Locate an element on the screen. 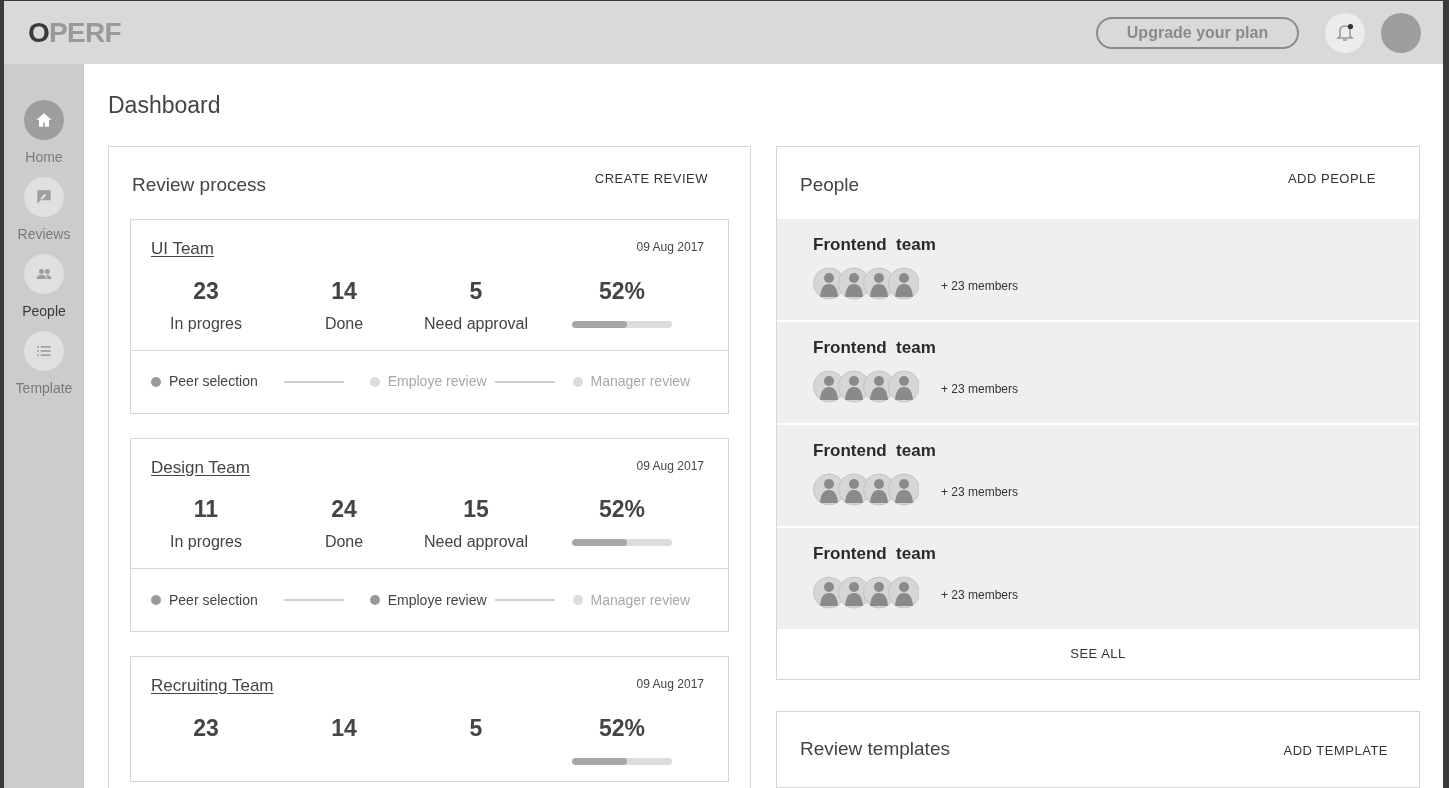 The height and width of the screenshot is (788, 1449). add-template-button: ADD TEMPLATE is located at coordinates (1335, 750).